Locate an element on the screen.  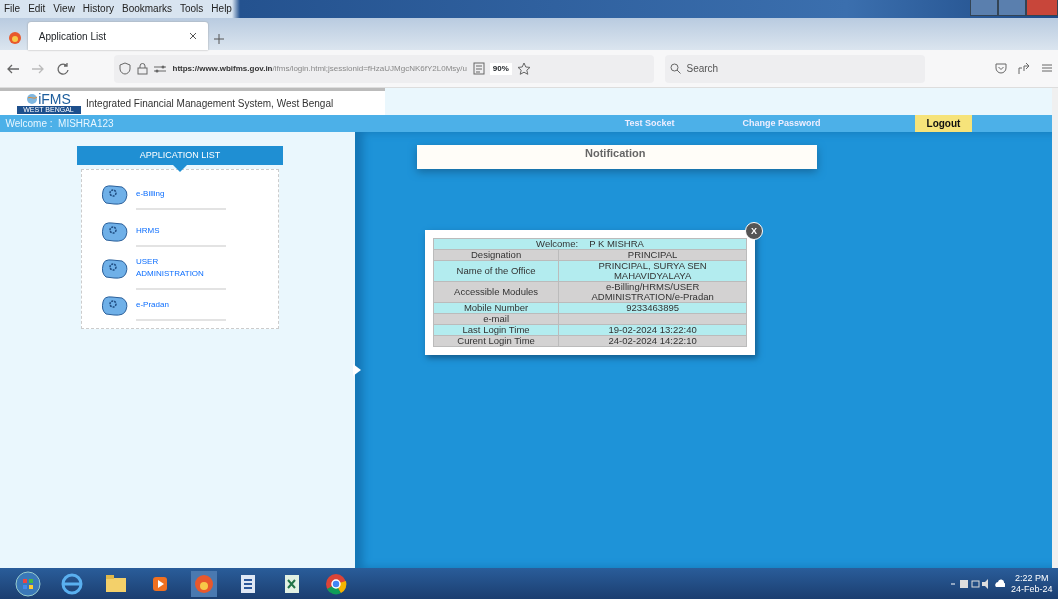
new-tab-icon is located at coordinates (219, 38).